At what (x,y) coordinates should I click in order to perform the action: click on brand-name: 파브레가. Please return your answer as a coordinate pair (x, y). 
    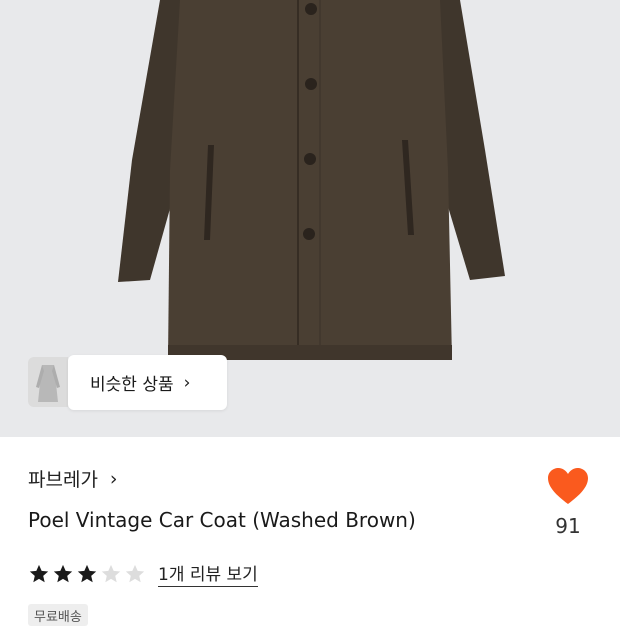
    Looking at the image, I should click on (63, 480).